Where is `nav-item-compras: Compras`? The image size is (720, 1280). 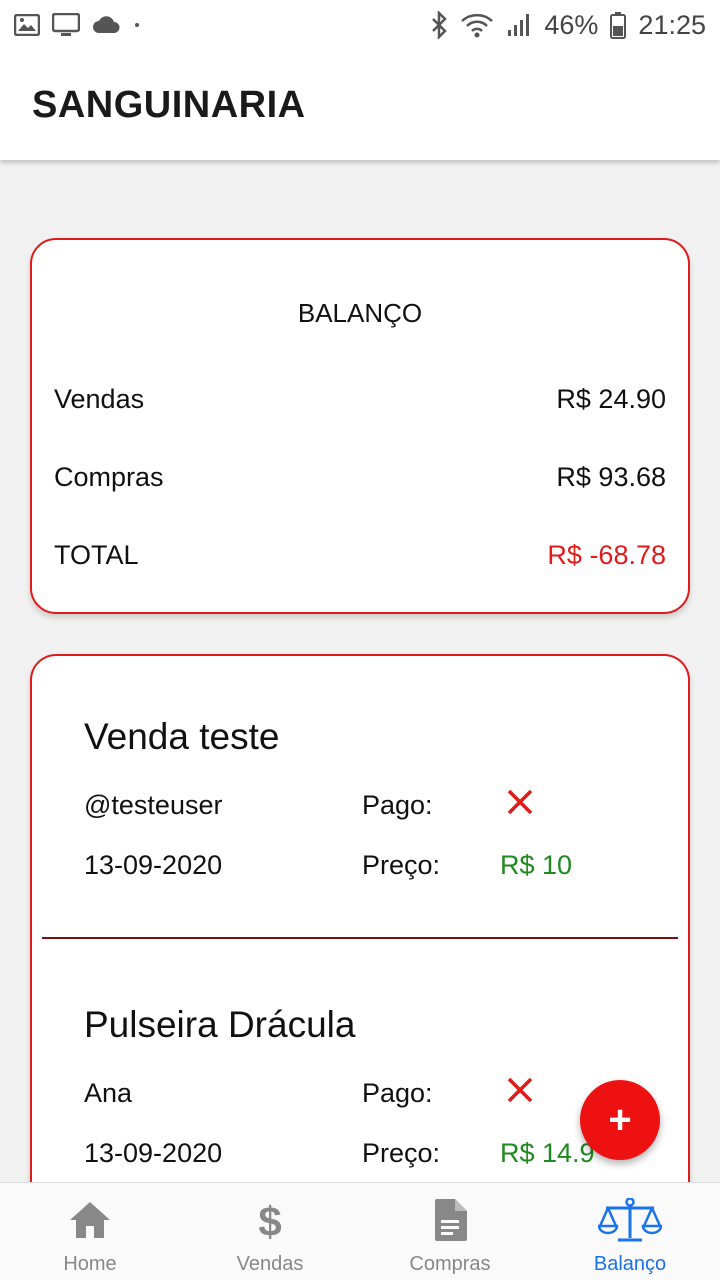 nav-item-compras: Compras is located at coordinates (450, 1231).